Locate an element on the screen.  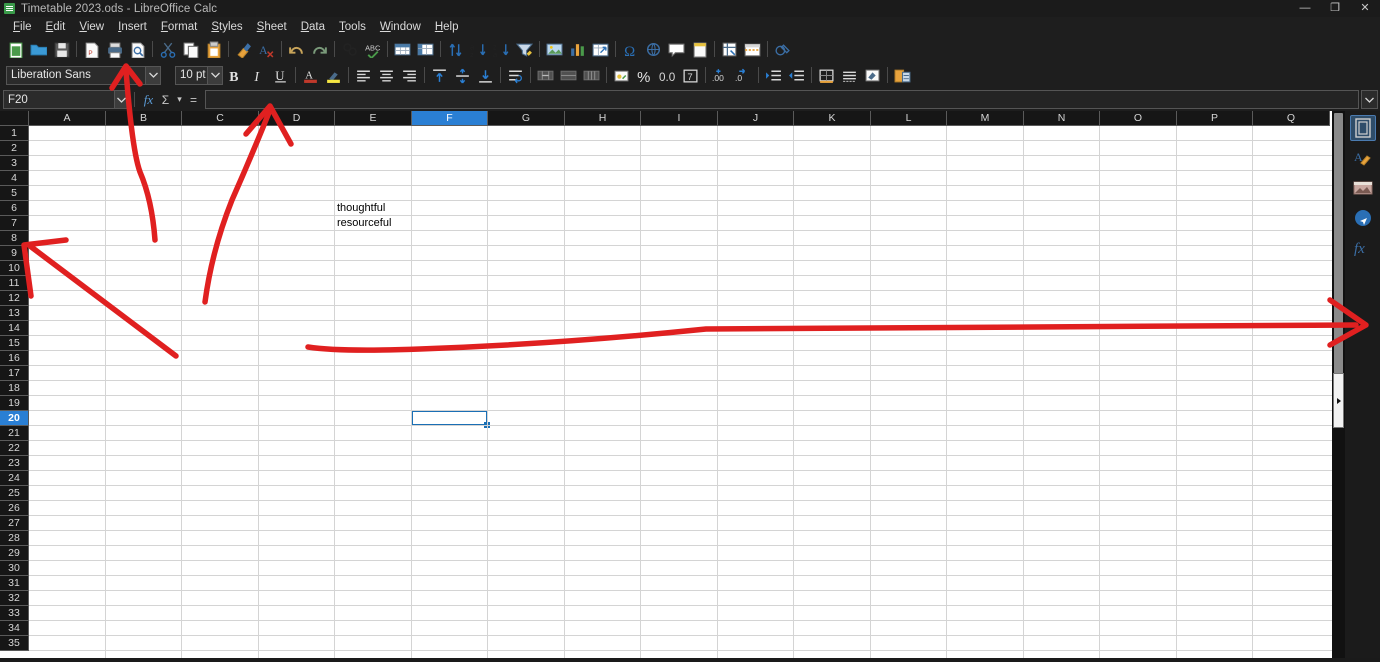
comment-icon is located at coordinates (676, 49).